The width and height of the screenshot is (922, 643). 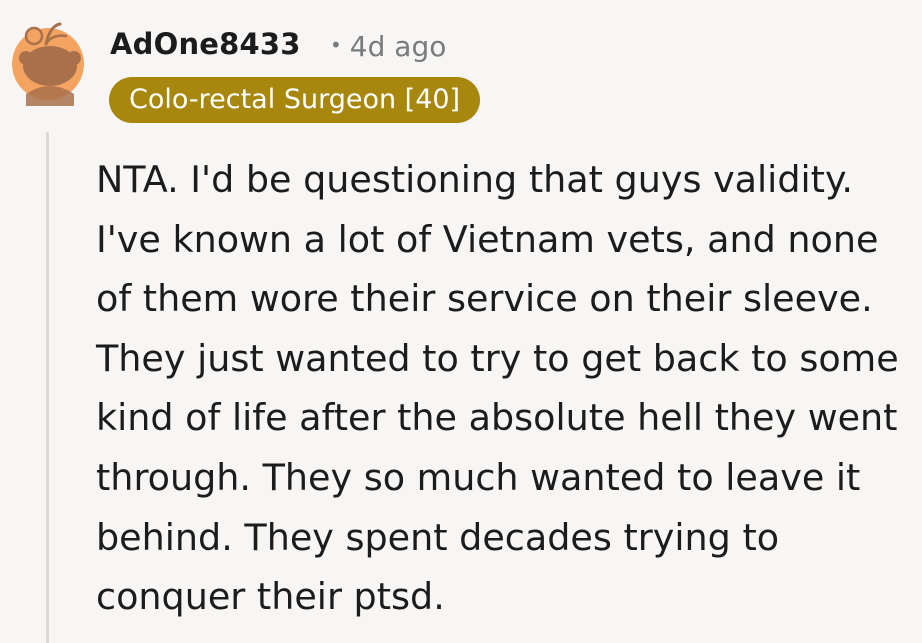 I want to click on username-link: AdOne8433, so click(x=205, y=44).